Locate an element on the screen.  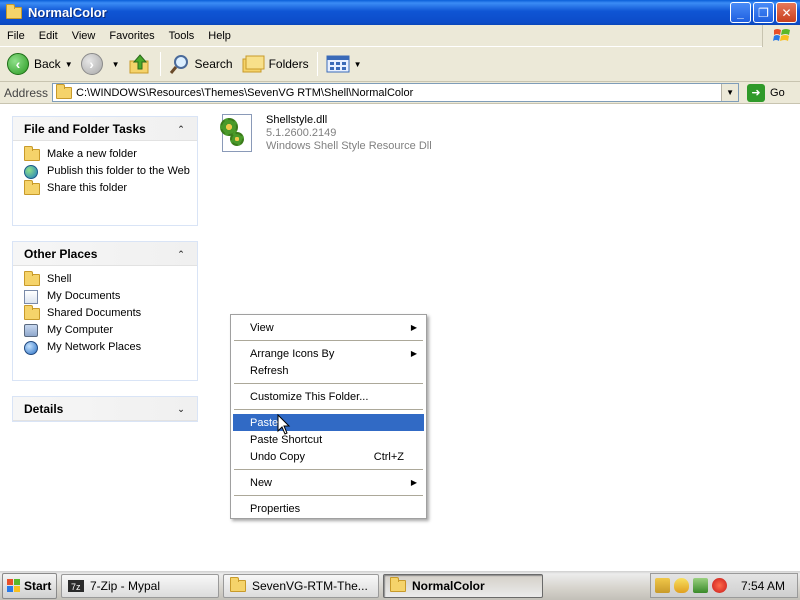
menu-item-label: View is located at coordinates (262, 327).